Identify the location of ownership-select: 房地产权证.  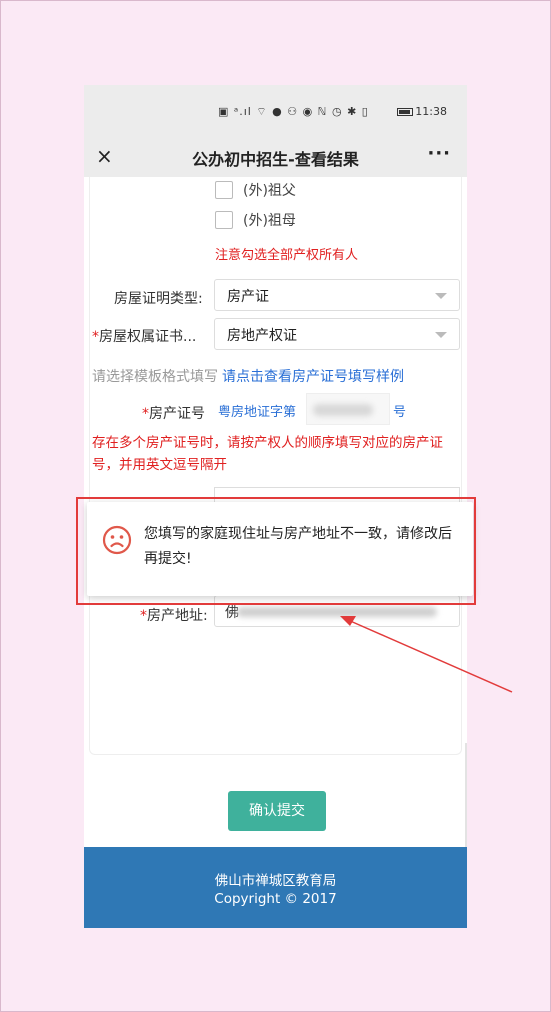
(337, 334).